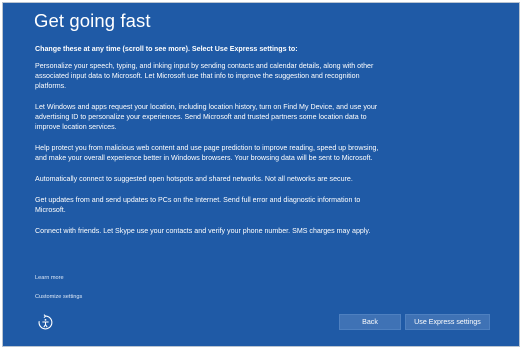 This screenshot has height=351, width=524. What do you see at coordinates (447, 322) in the screenshot?
I see `use-express-settings-button: Use Express settings` at bounding box center [447, 322].